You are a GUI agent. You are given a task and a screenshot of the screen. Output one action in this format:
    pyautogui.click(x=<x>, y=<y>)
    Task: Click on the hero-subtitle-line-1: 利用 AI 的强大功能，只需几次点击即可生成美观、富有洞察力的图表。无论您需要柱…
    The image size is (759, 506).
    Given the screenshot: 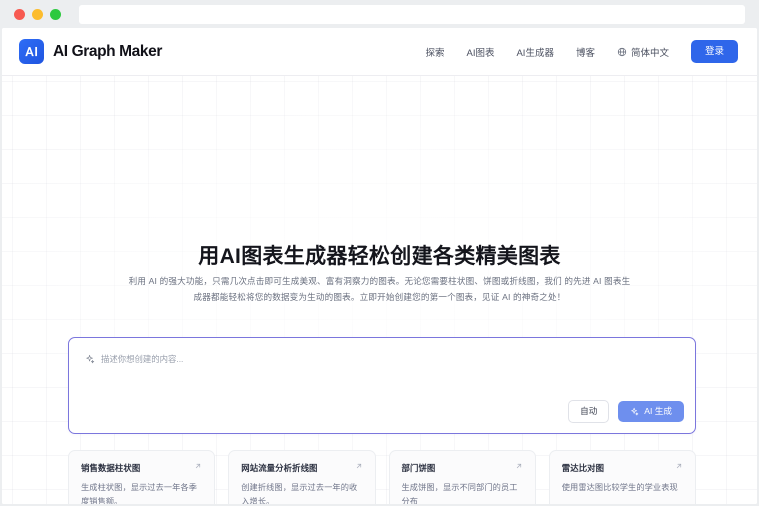 What is the action you would take?
    pyautogui.click(x=345, y=281)
    